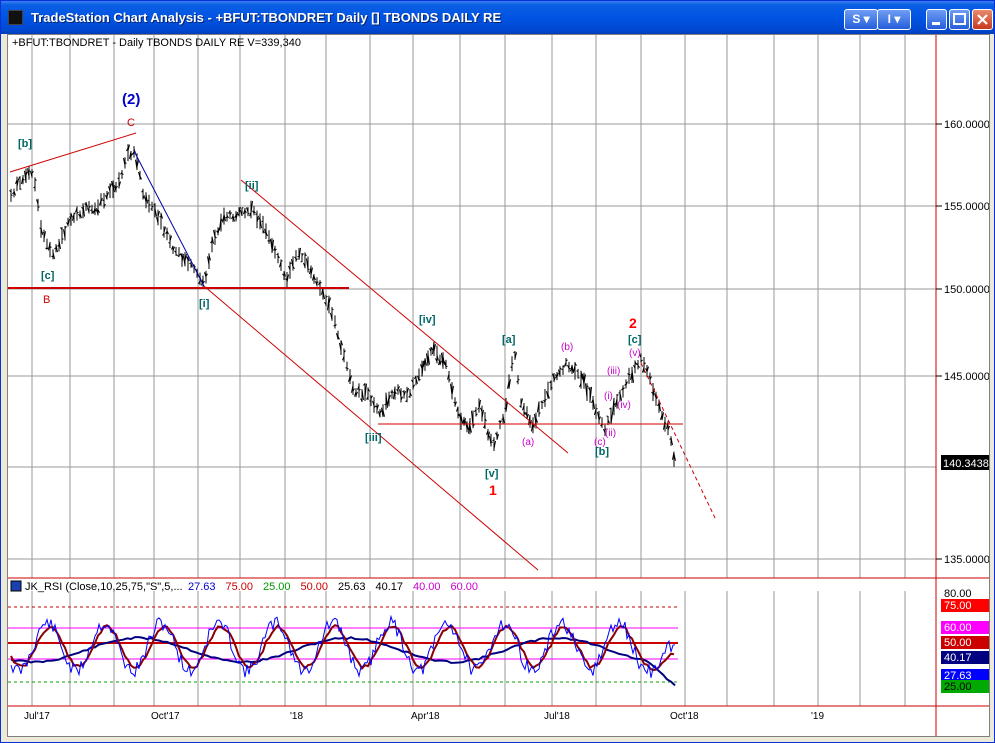 Image resolution: width=995 pixels, height=743 pixels. I want to click on maximize-icon, so click(959, 19).